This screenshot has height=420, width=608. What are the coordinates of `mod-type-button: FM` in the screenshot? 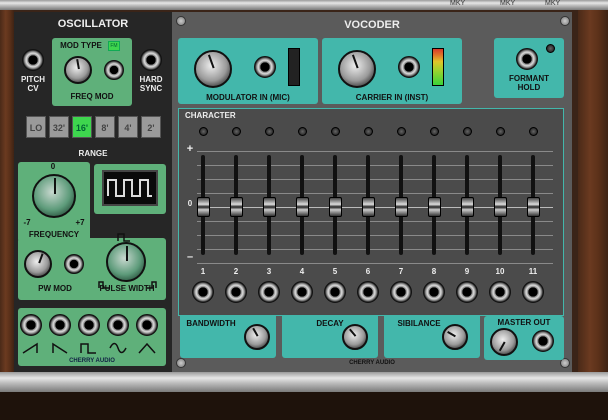 It's located at (114, 46).